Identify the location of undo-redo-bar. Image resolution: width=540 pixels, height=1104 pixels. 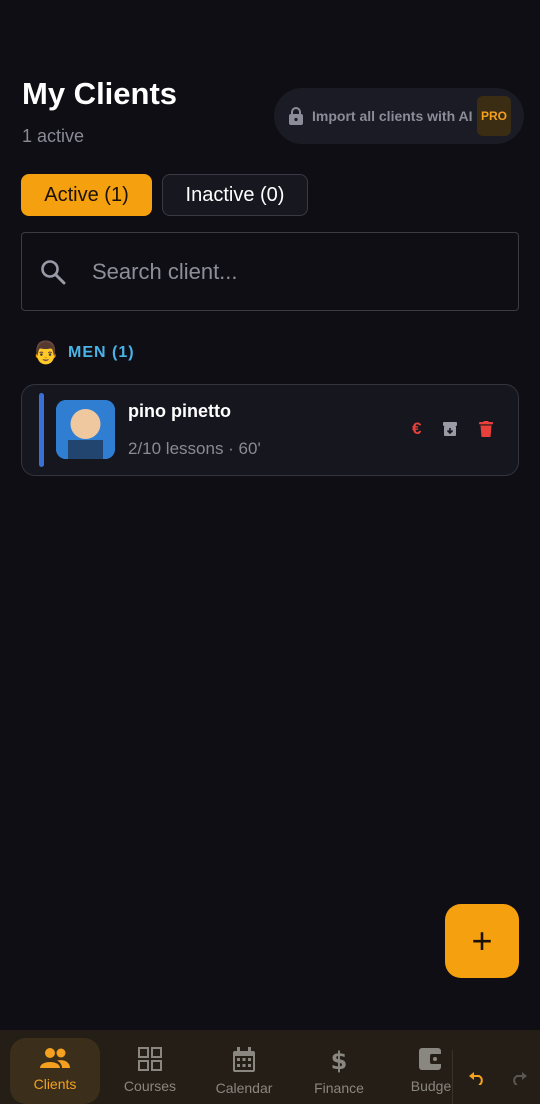
(496, 1077).